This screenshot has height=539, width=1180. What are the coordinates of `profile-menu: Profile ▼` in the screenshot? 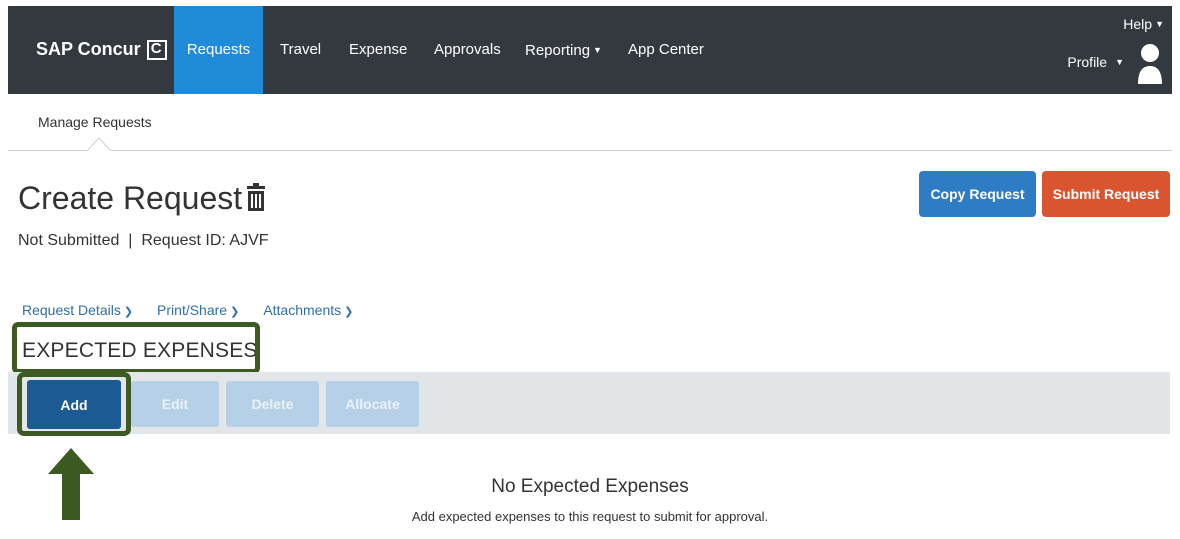 It's located at (1095, 62).